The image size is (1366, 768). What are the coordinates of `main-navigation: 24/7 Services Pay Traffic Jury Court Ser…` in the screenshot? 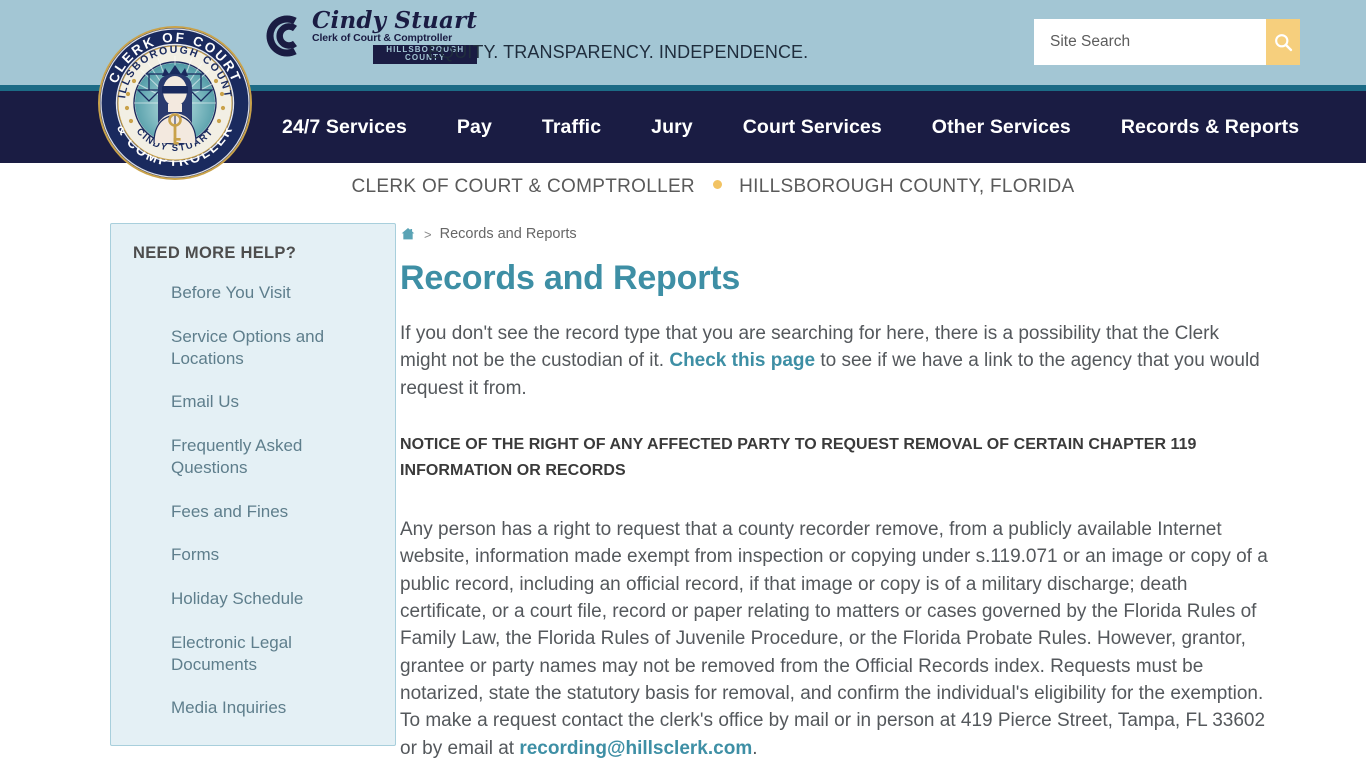 It's located at (683, 127).